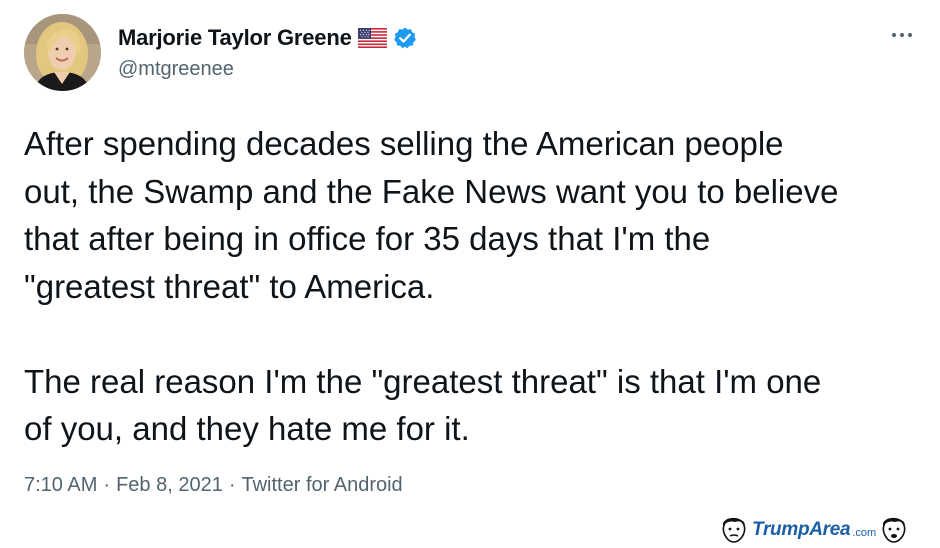  Describe the element at coordinates (405, 38) in the screenshot. I see `verified-badge-icon` at that location.